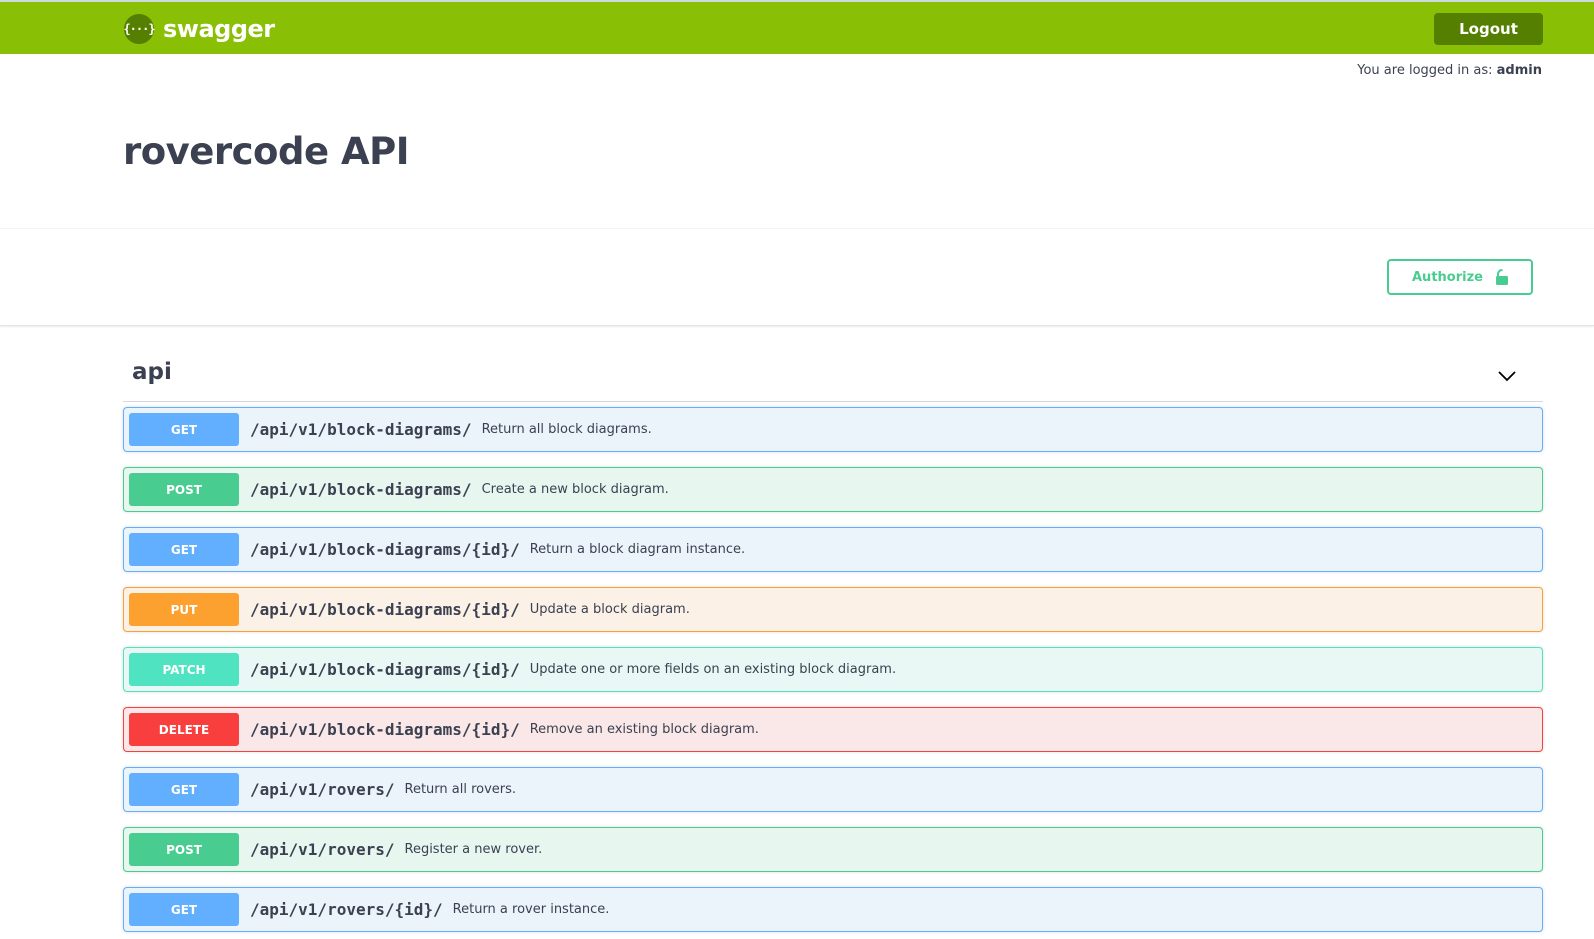 This screenshot has height=939, width=1594. I want to click on login-status: You are logged in as: admin, so click(1449, 70).